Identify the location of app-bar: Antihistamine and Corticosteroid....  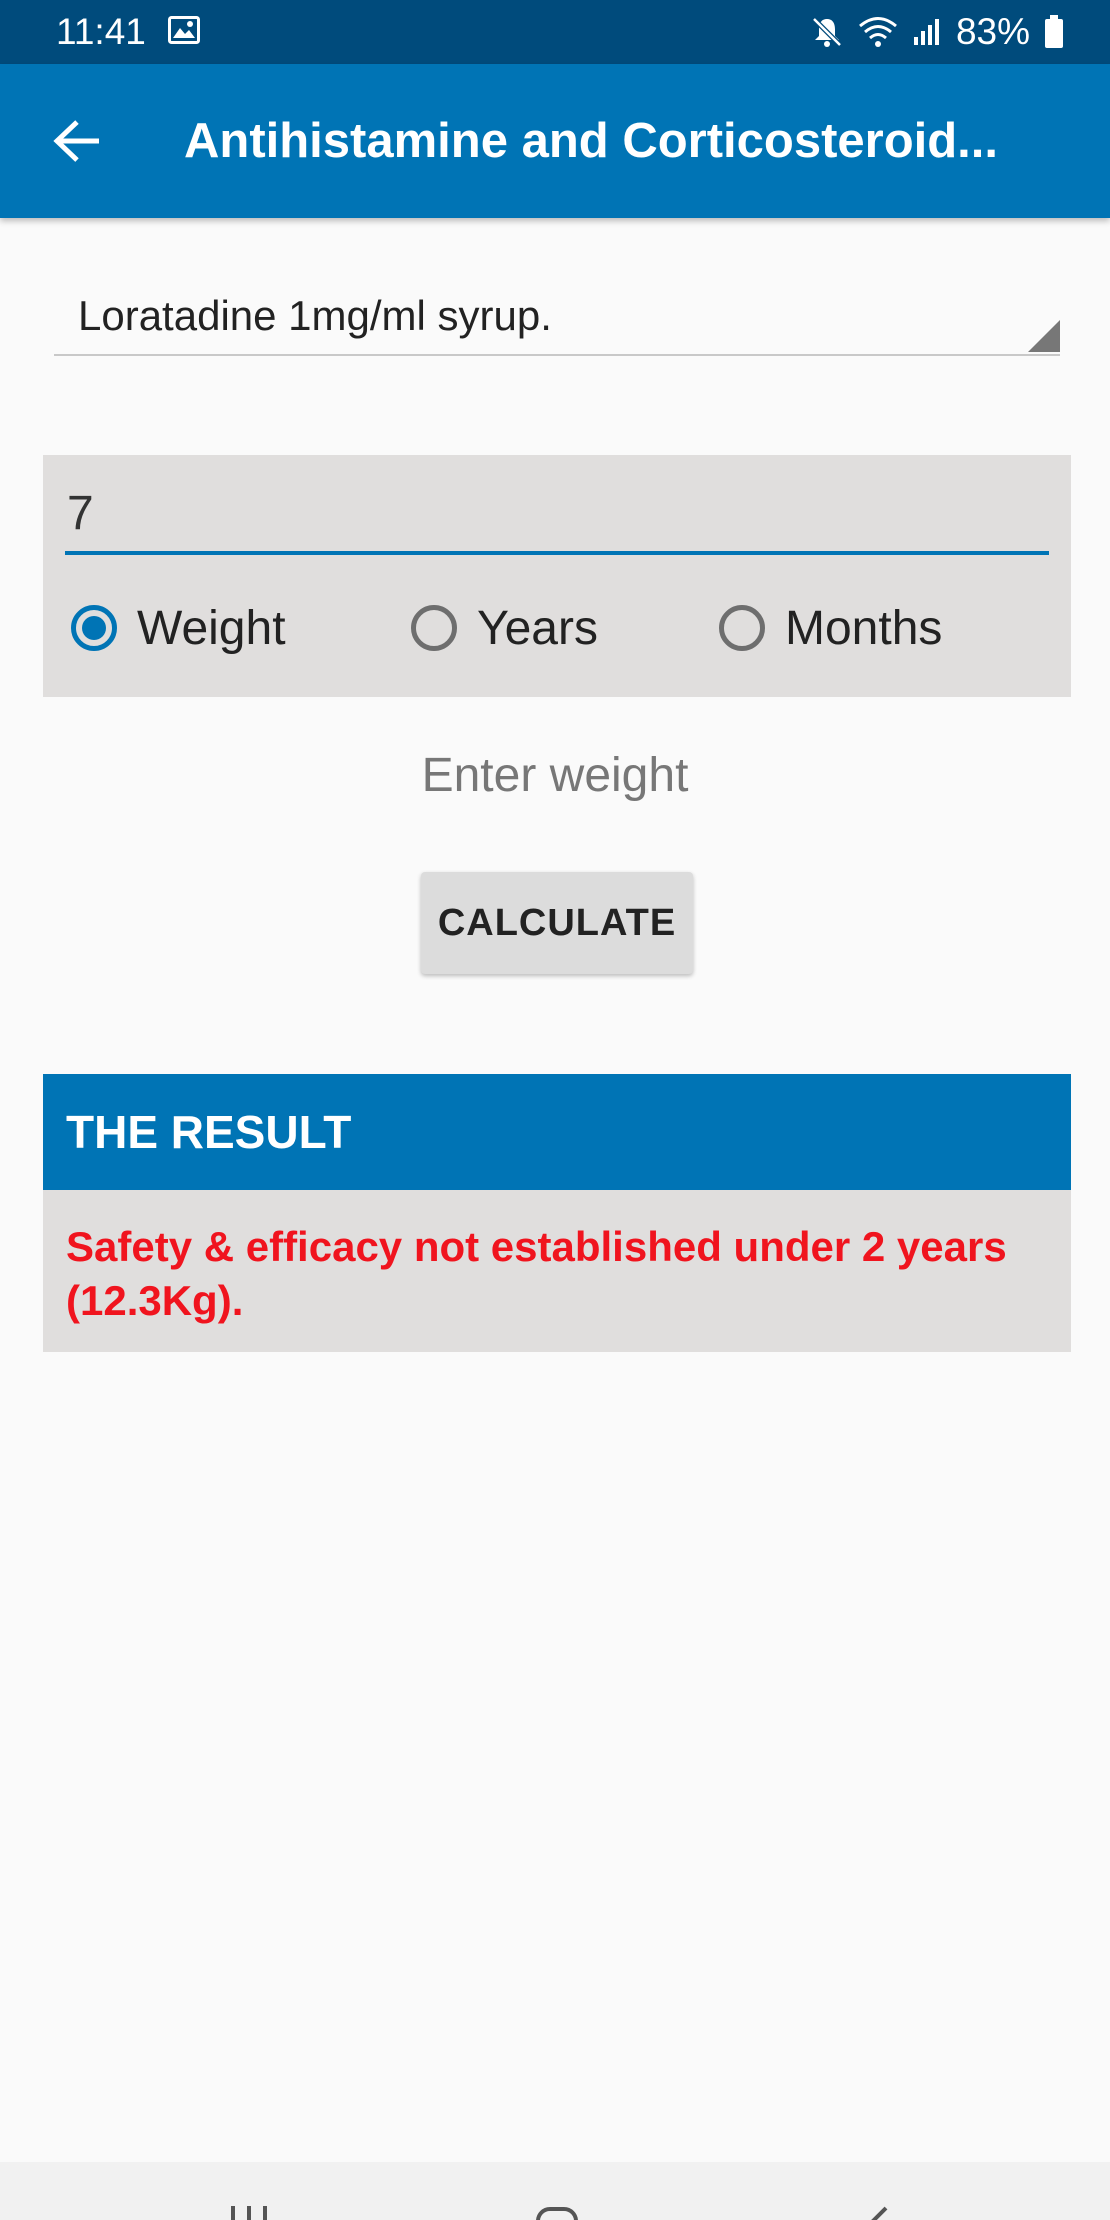
(555, 141).